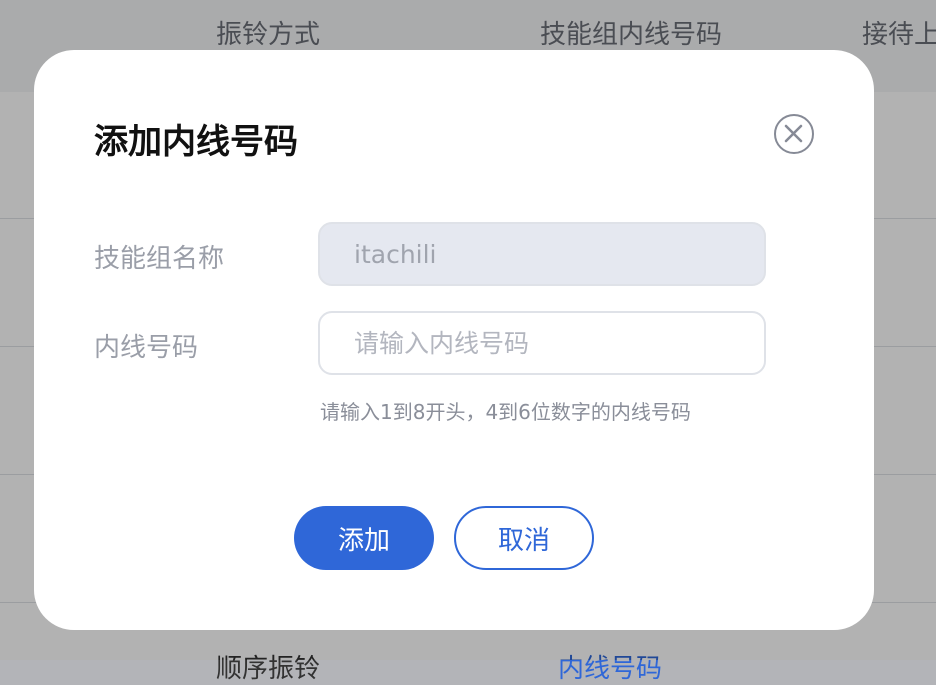  I want to click on extension-number-hint: 请输入1到8开头，4到6位数字的内线号码, so click(505, 412).